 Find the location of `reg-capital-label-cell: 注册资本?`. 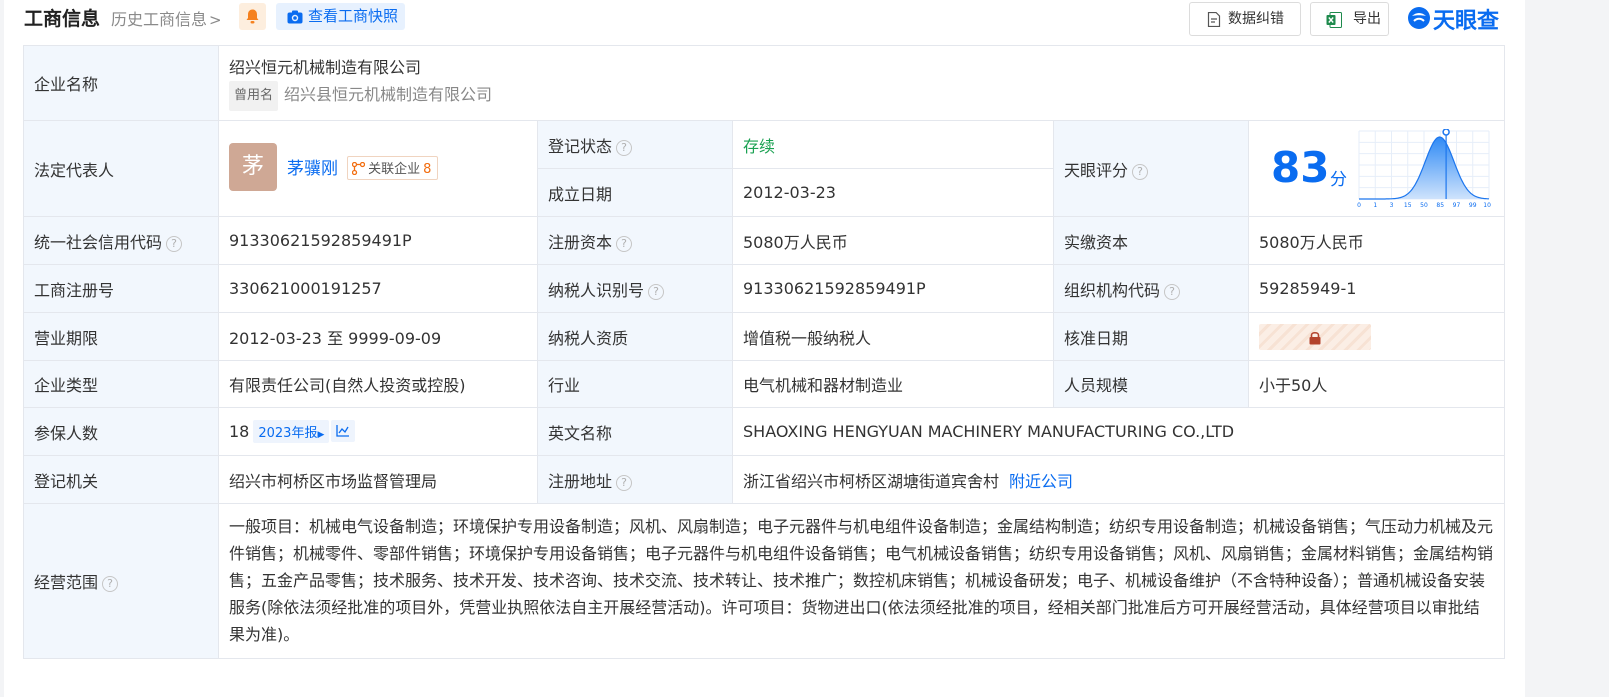

reg-capital-label-cell: 注册资本? is located at coordinates (635, 240).